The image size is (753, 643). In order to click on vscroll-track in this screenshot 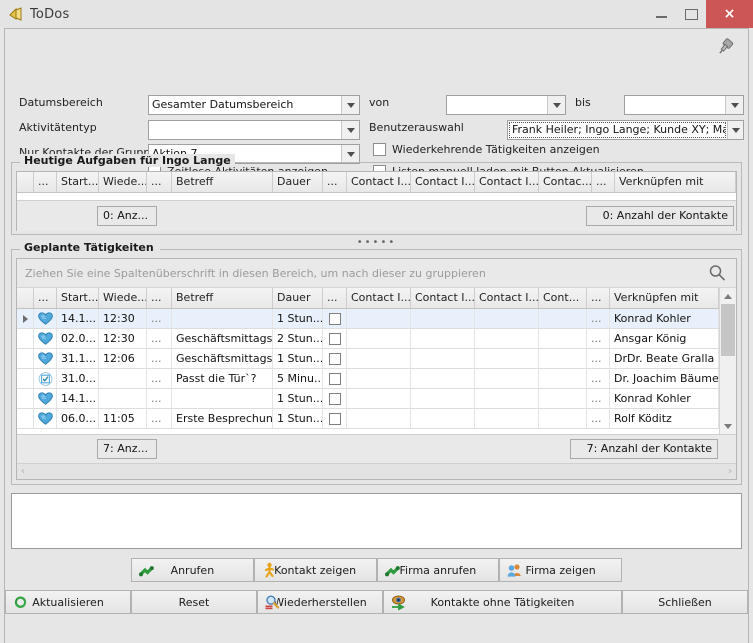, I will do `click(728, 361)`.